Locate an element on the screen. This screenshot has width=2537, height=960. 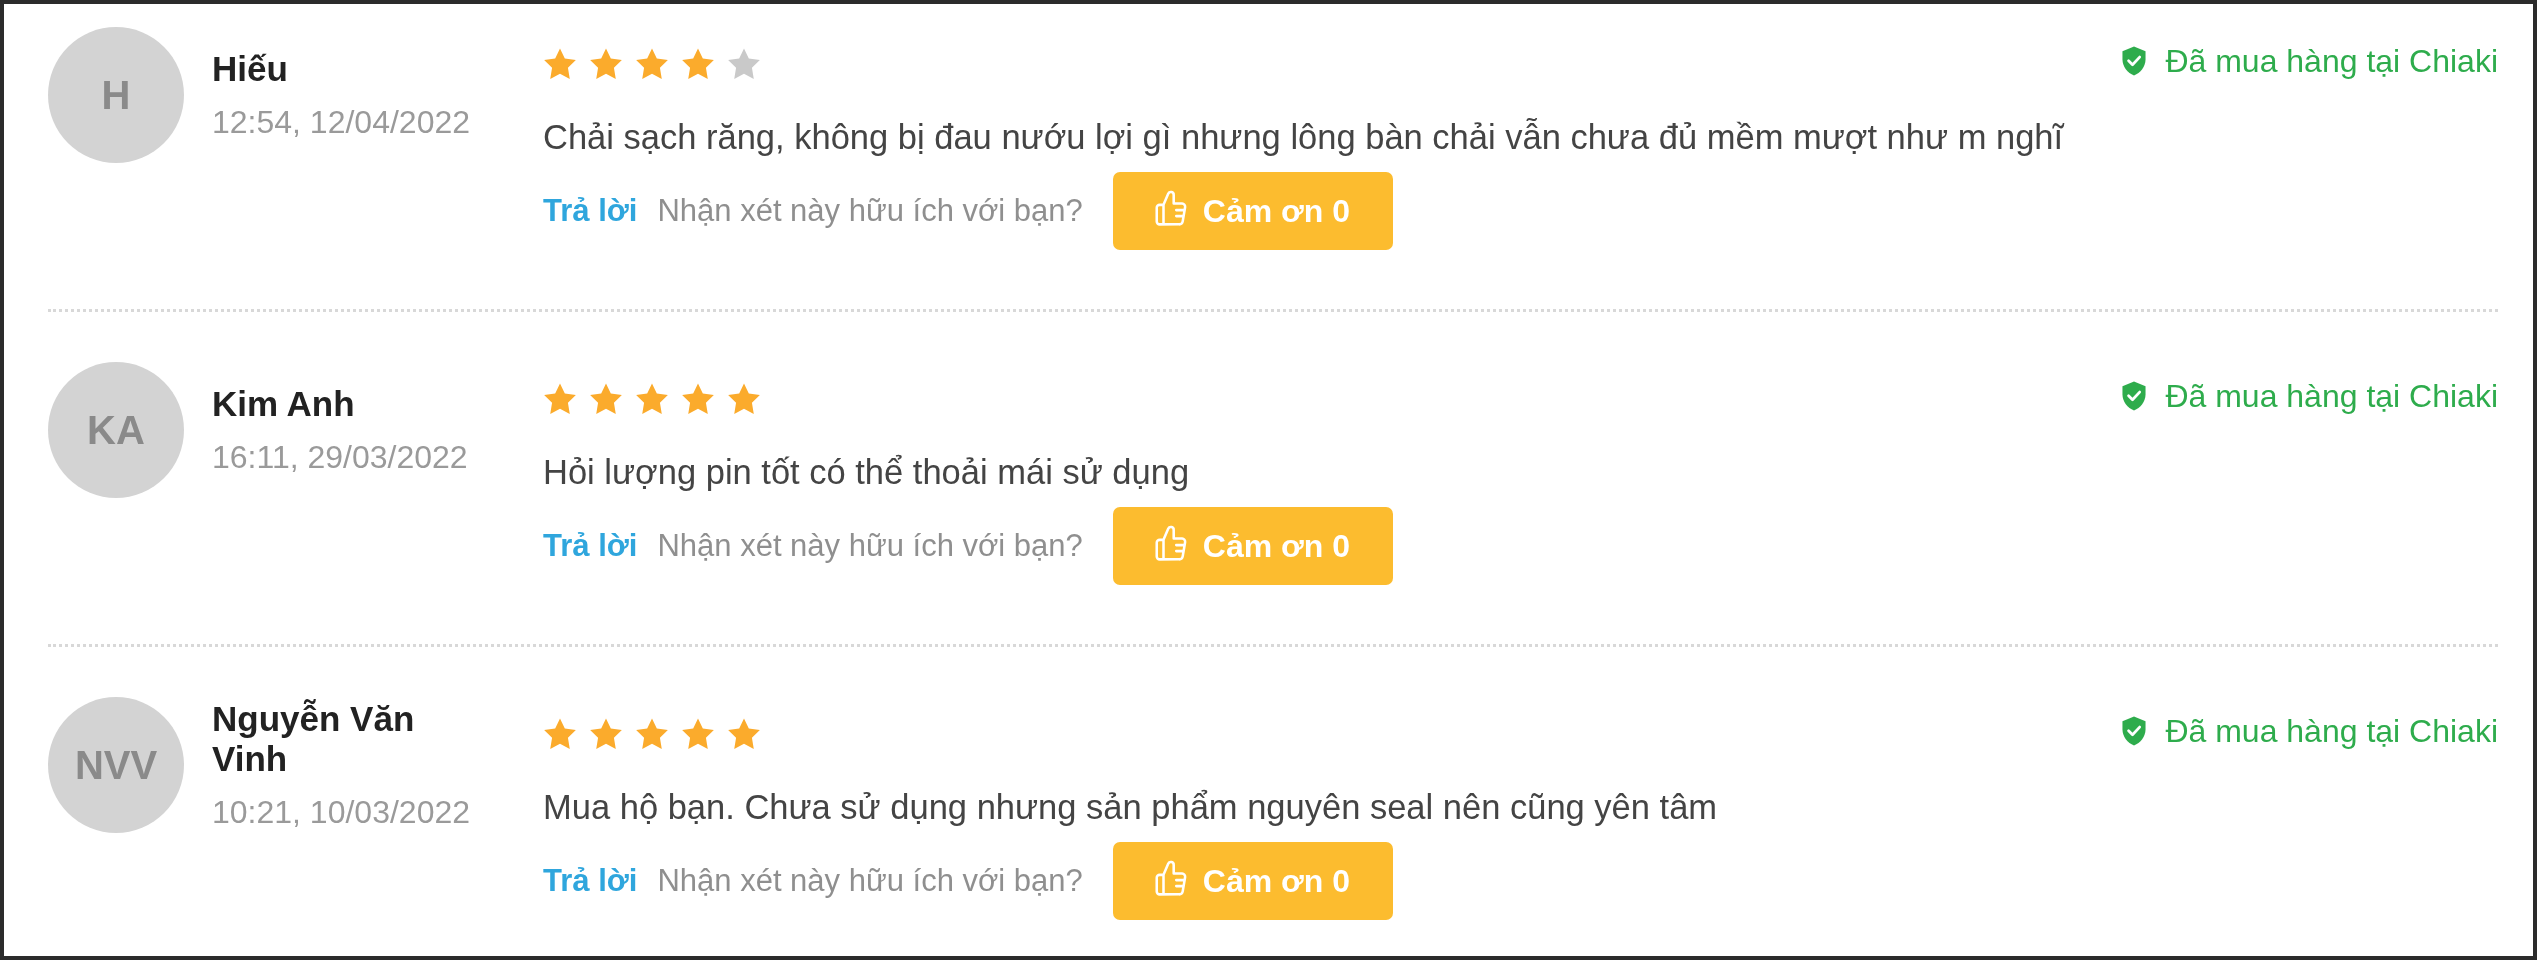
review-text: Mua hộ bạn. Chưa sử dụng nhưng sản phẩm nguyên seal nên cũng yên tâm is located at coordinates (1131, 807).